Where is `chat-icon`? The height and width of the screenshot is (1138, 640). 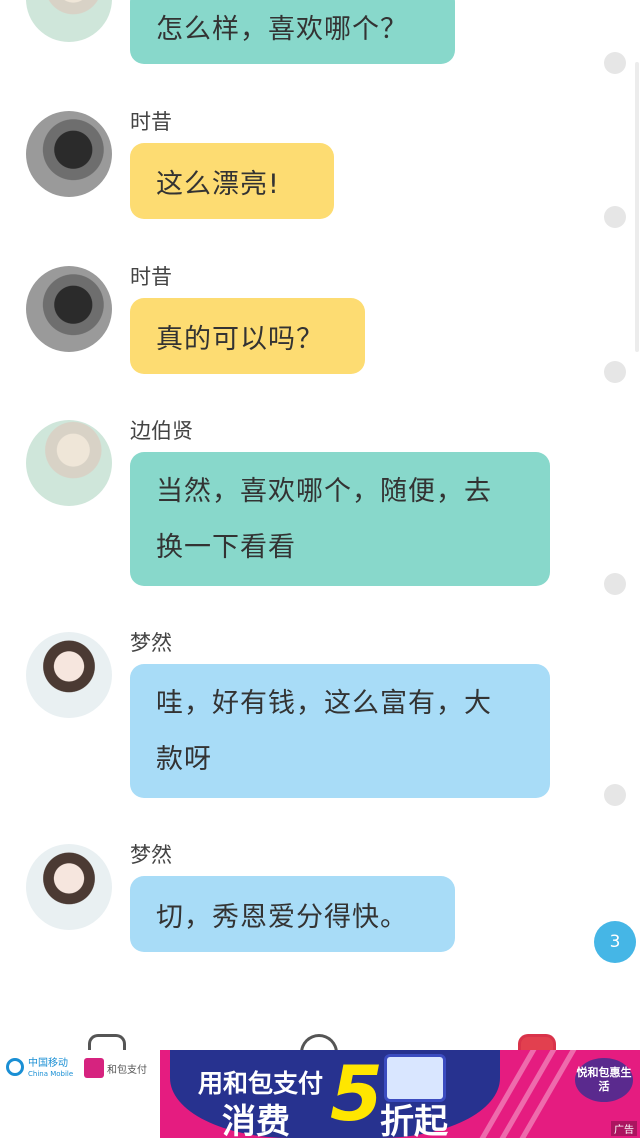
chat-icon is located at coordinates (107, 1042).